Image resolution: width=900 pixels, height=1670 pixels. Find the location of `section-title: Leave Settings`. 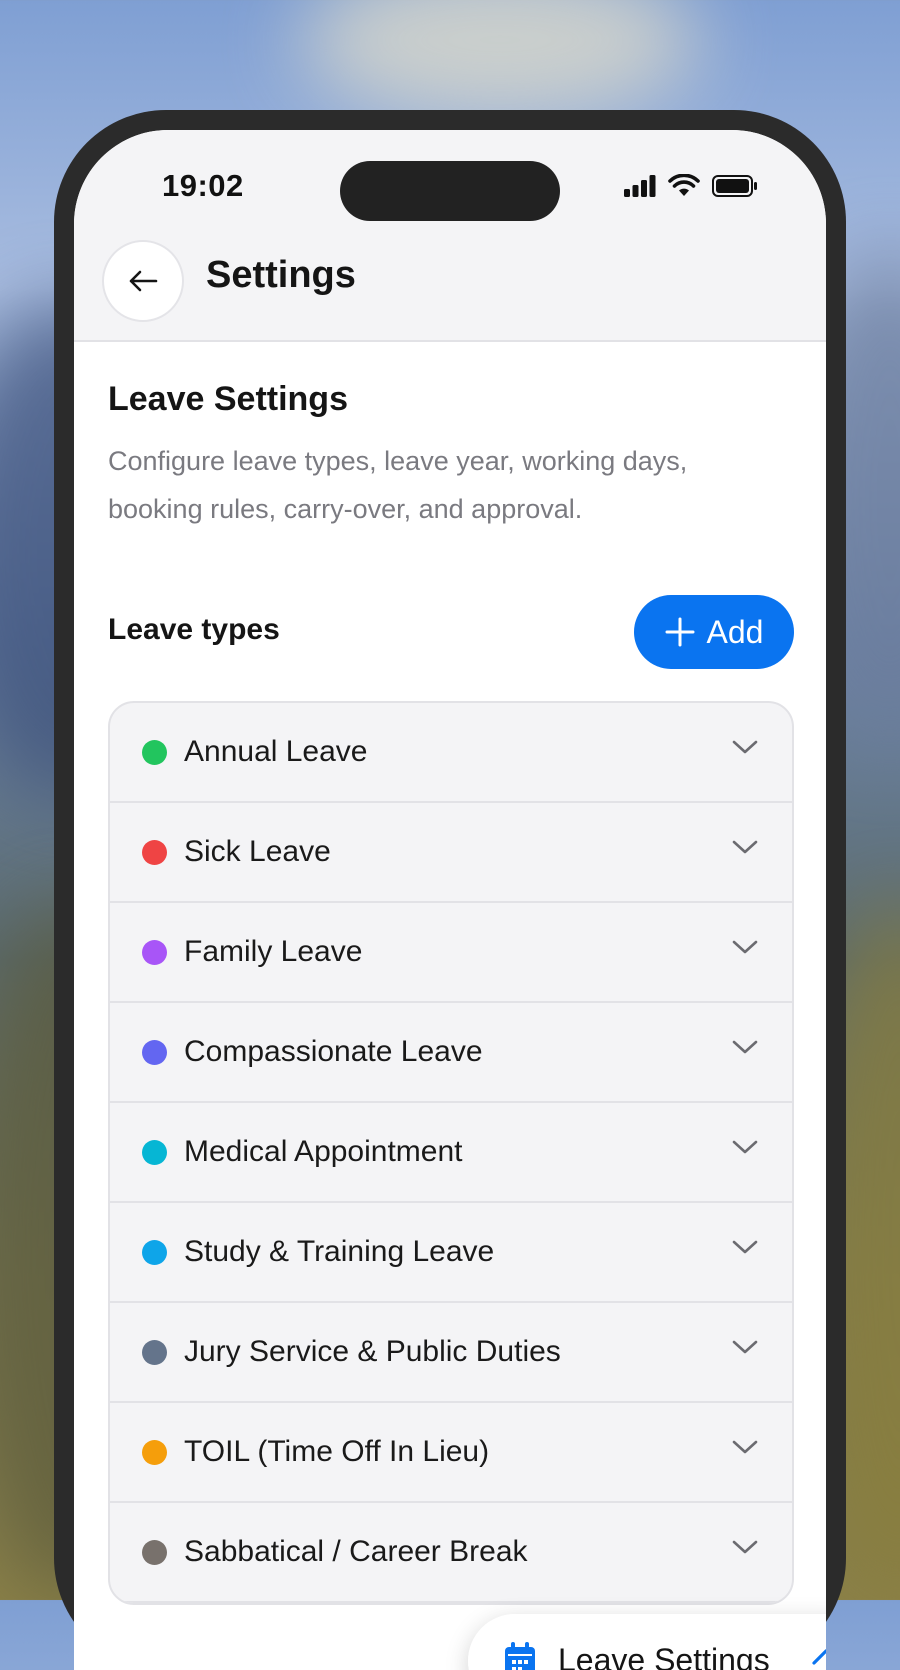

section-title: Leave Settings is located at coordinates (228, 399).